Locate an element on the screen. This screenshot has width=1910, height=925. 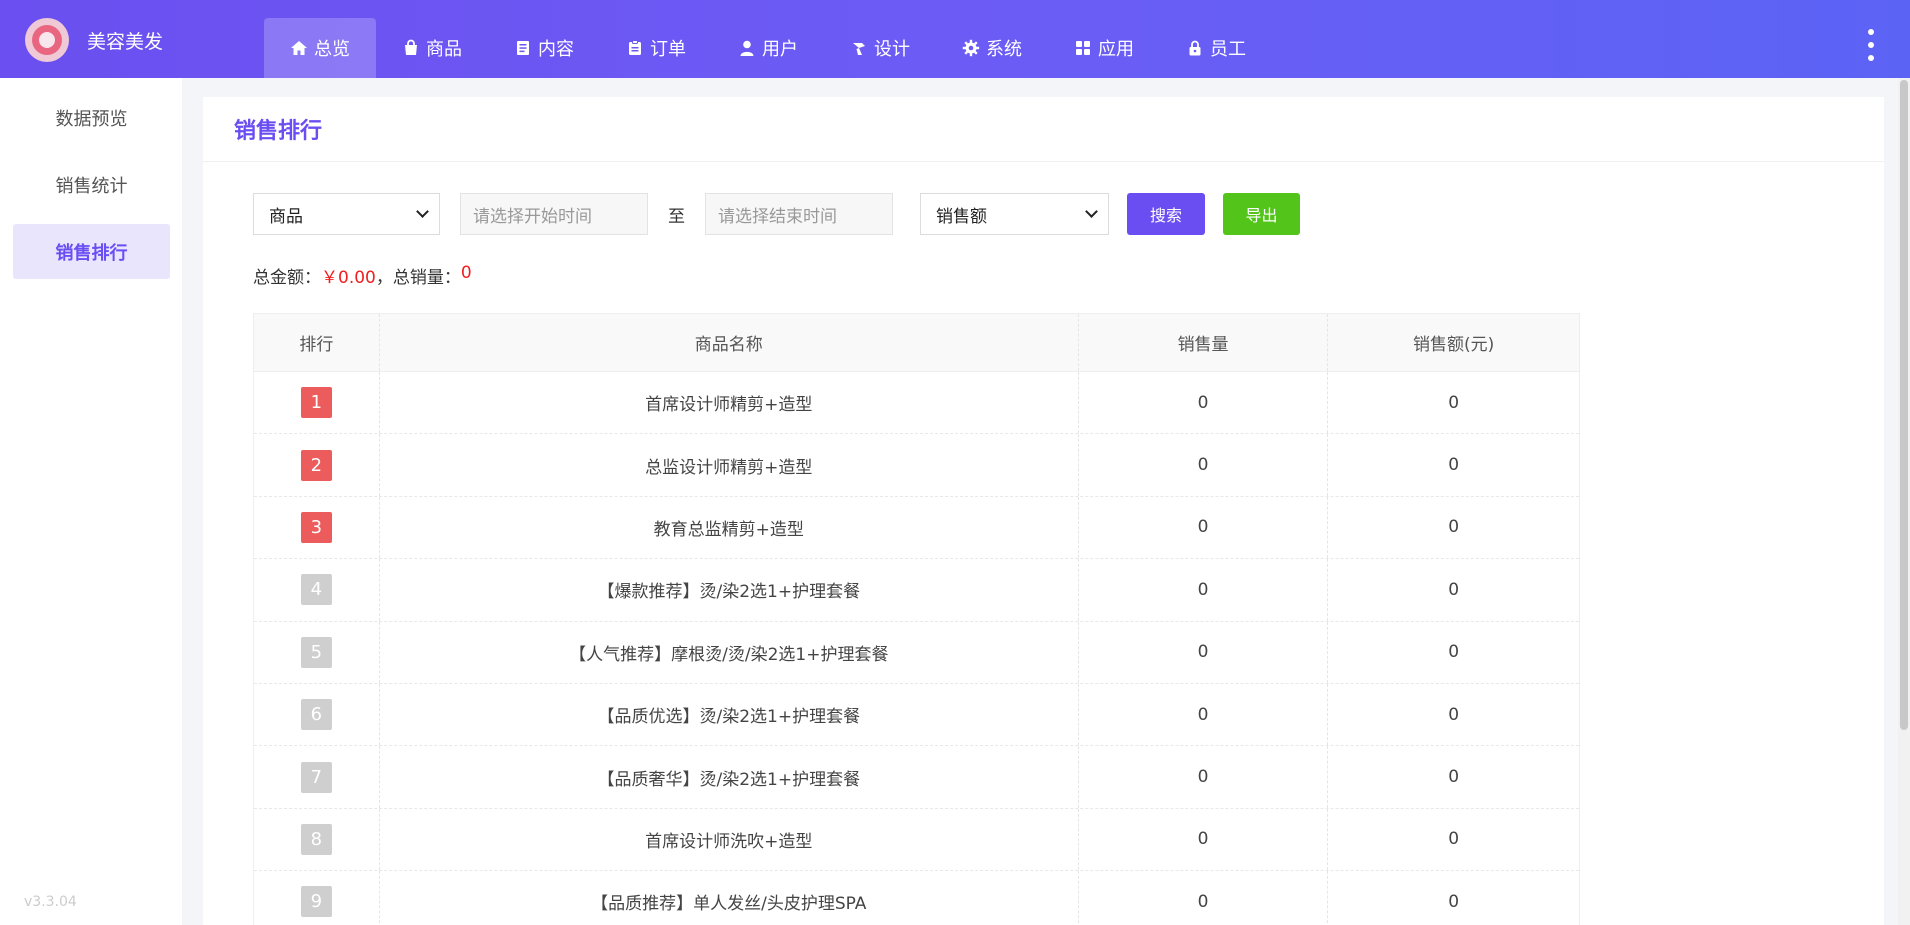
nav-label: 设计 is located at coordinates (892, 49).